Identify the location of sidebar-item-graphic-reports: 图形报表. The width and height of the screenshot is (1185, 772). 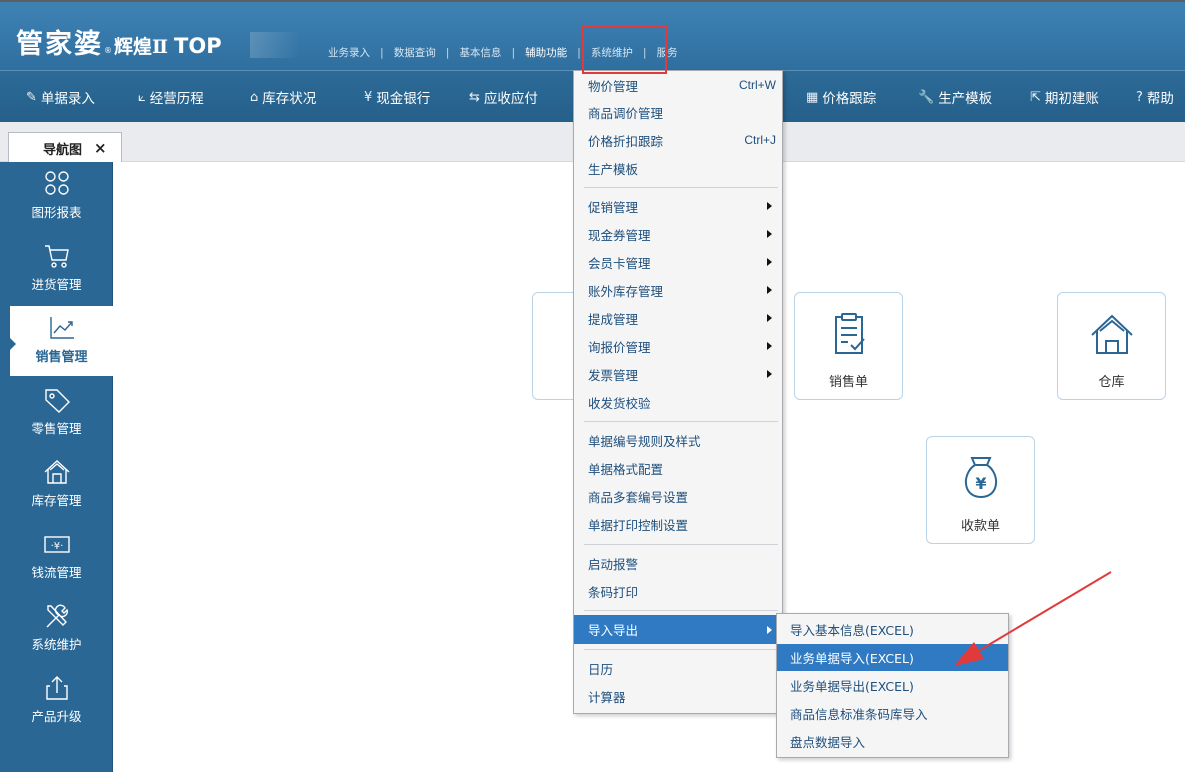
(56, 197).